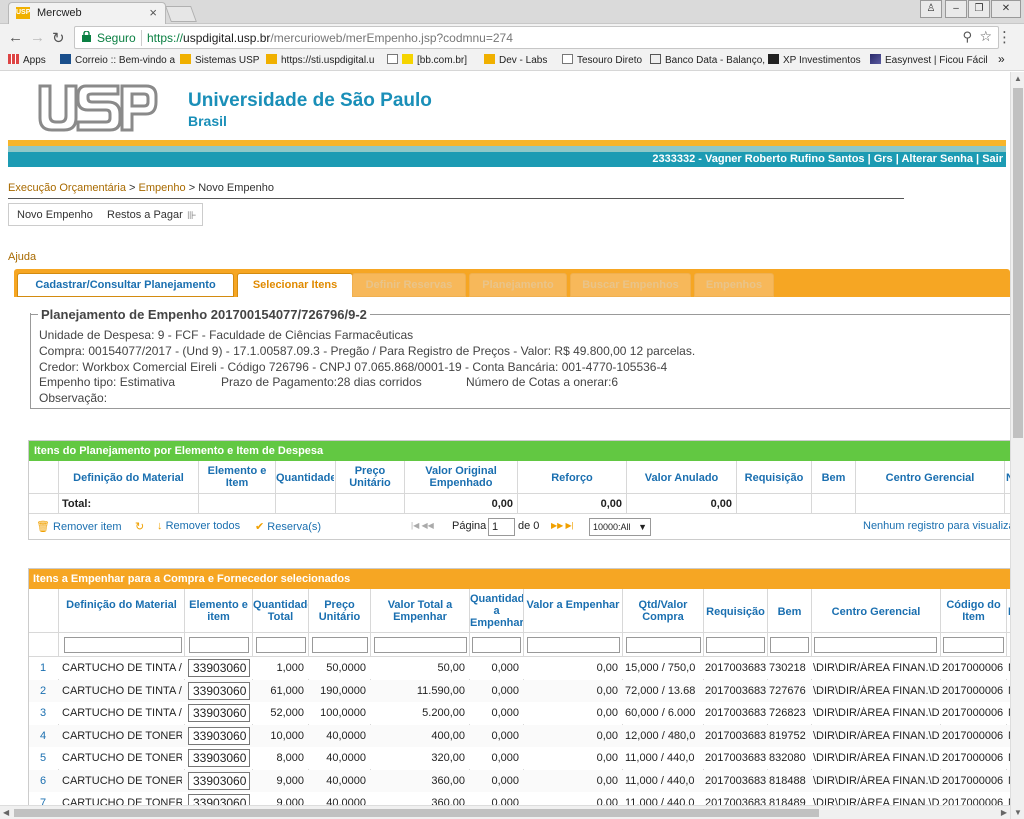 This screenshot has width=1024, height=819. What do you see at coordinates (125, 285) in the screenshot?
I see `tab-cadastrar-consultar: Cadastrar/Consultar Planejamento` at bounding box center [125, 285].